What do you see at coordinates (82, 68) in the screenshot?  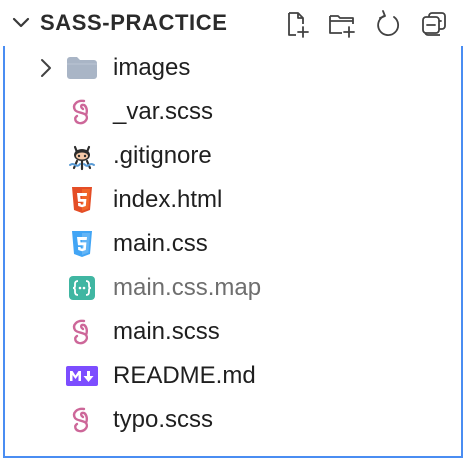 I see `folder-icon` at bounding box center [82, 68].